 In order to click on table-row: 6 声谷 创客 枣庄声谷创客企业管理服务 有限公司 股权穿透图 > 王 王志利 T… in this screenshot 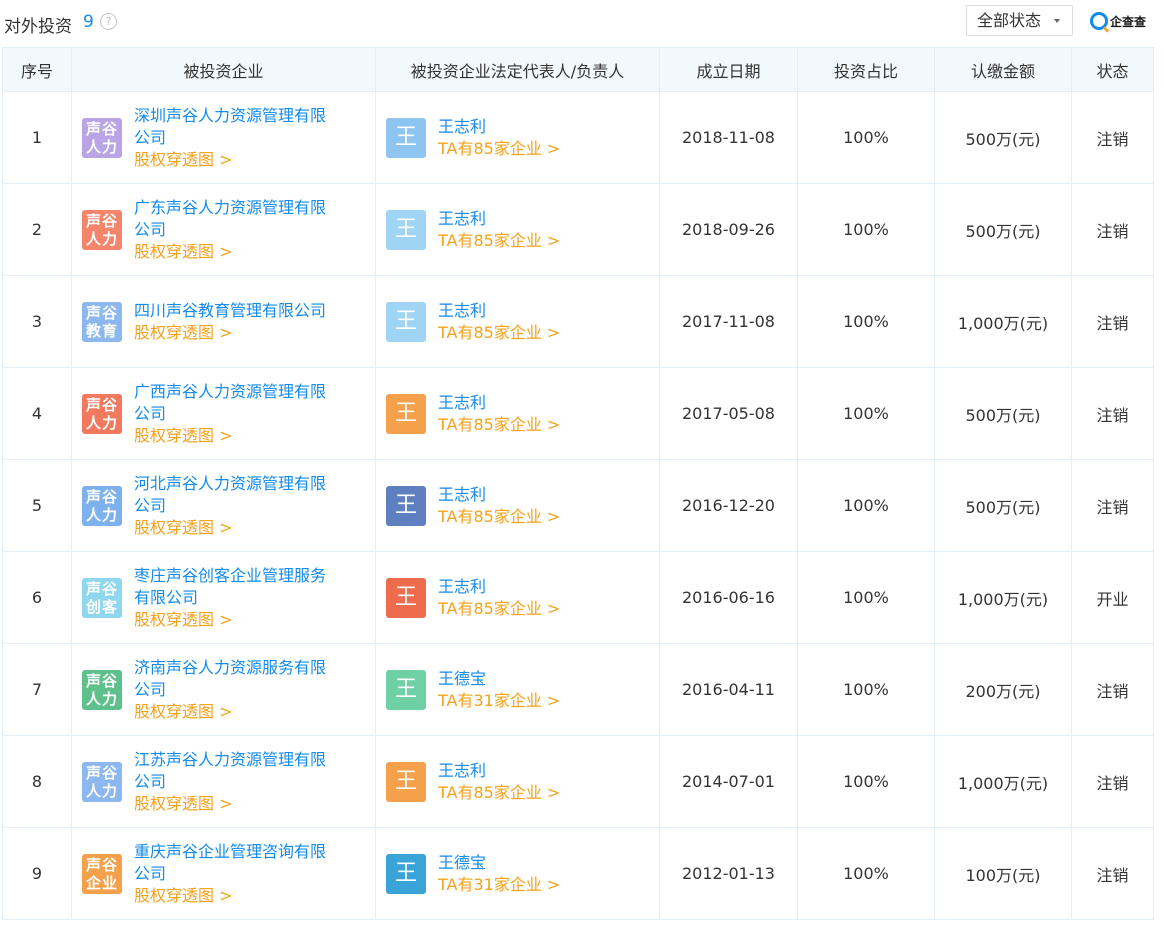, I will do `click(578, 597)`.